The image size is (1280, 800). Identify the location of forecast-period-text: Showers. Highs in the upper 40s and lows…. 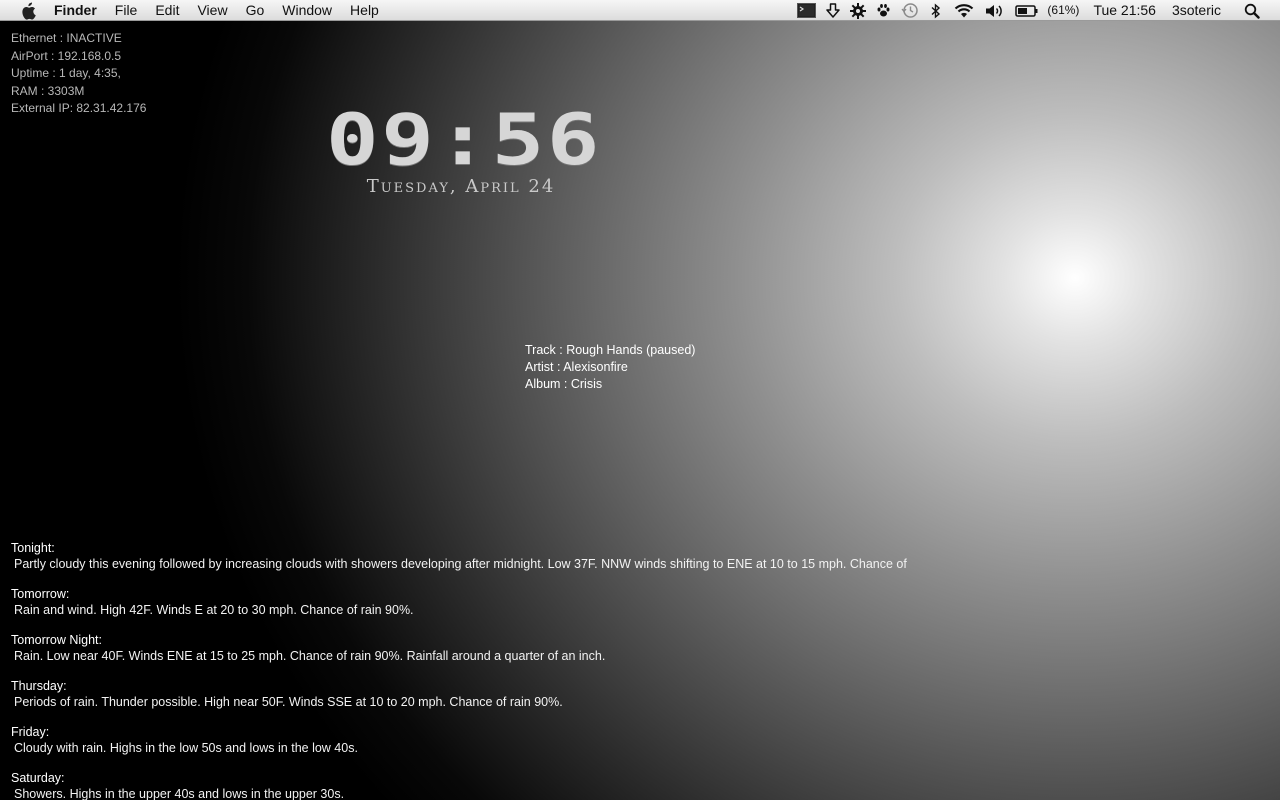
(179, 793).